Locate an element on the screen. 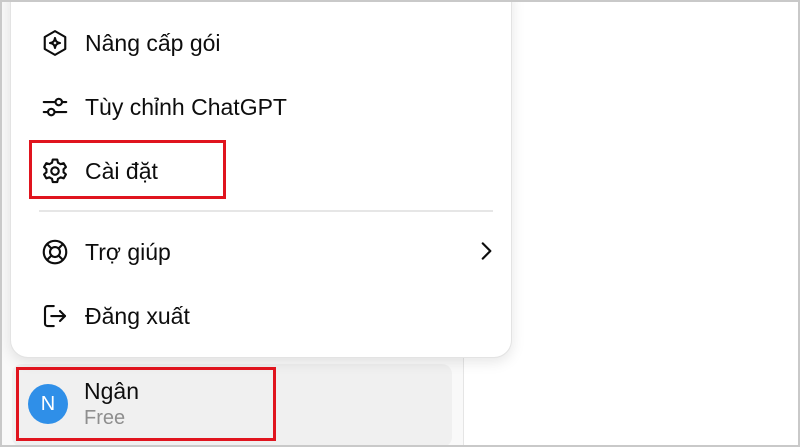 The image size is (800, 447). menu-item-upgrade-plan: Nâng cấp gói is located at coordinates (269, 43).